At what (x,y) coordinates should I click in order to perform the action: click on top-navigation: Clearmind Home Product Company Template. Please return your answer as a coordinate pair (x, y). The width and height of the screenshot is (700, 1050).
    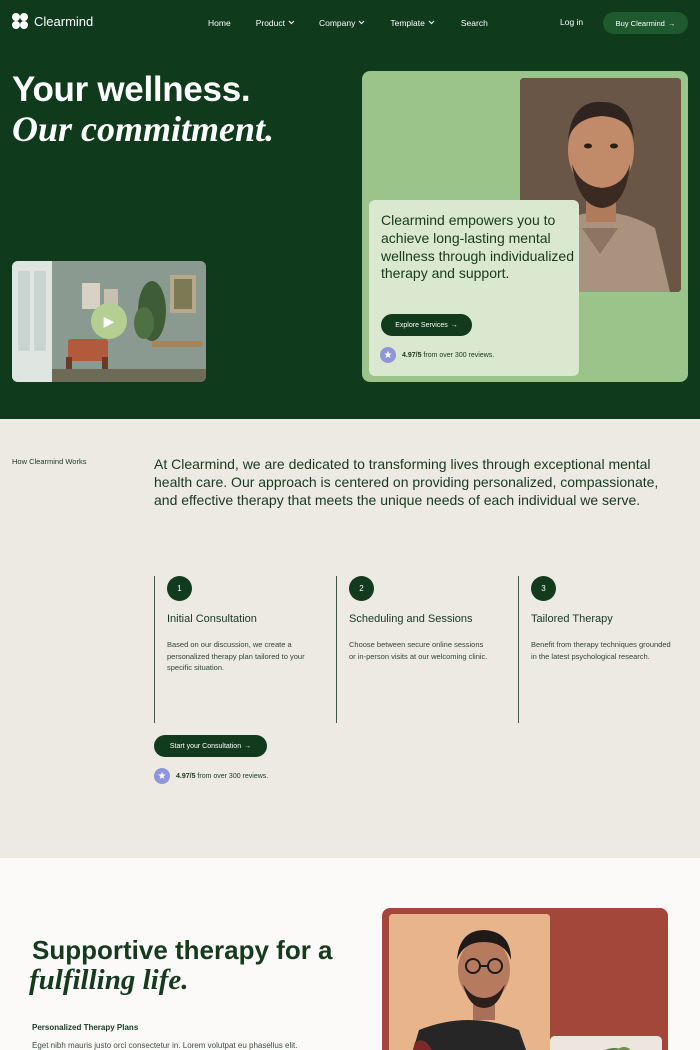
    Looking at the image, I should click on (350, 23).